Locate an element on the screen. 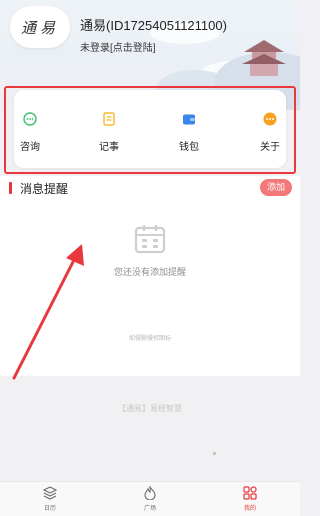  add-reminder-button: 添加 is located at coordinates (276, 187).